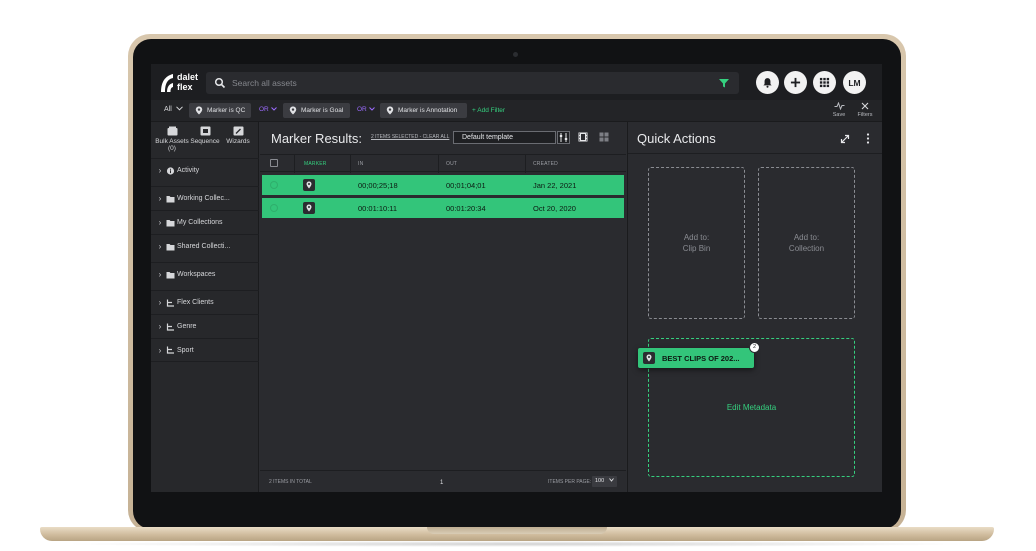 This screenshot has height=551, width=1036. What do you see at coordinates (517, 544) in the screenshot?
I see `laptop-shadow` at bounding box center [517, 544].